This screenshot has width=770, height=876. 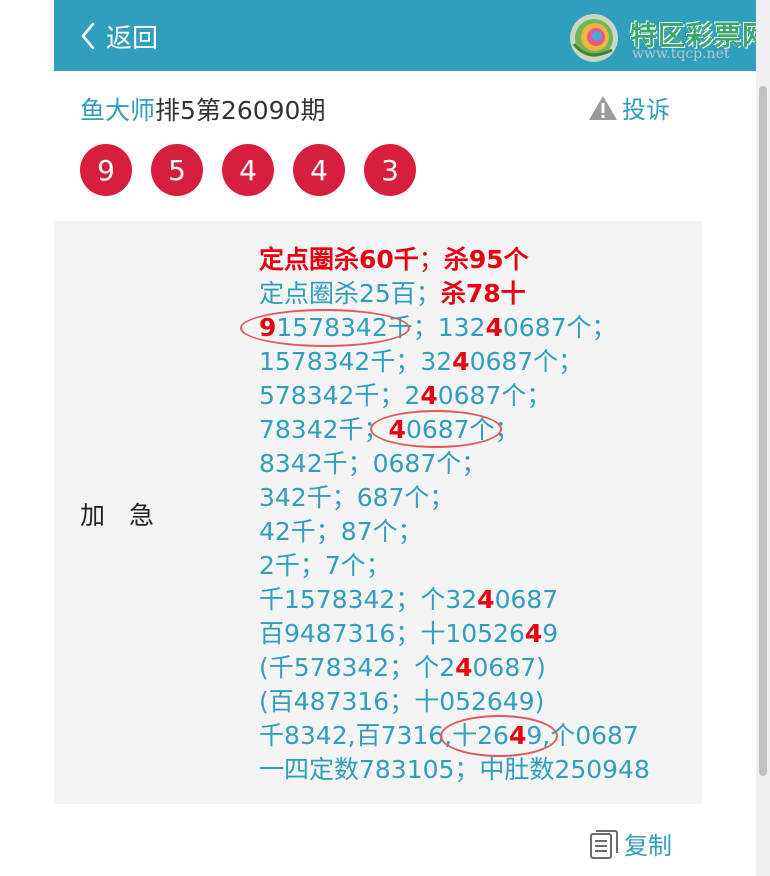 I want to click on prediction-line: 78342千；40687个；, so click(x=454, y=430).